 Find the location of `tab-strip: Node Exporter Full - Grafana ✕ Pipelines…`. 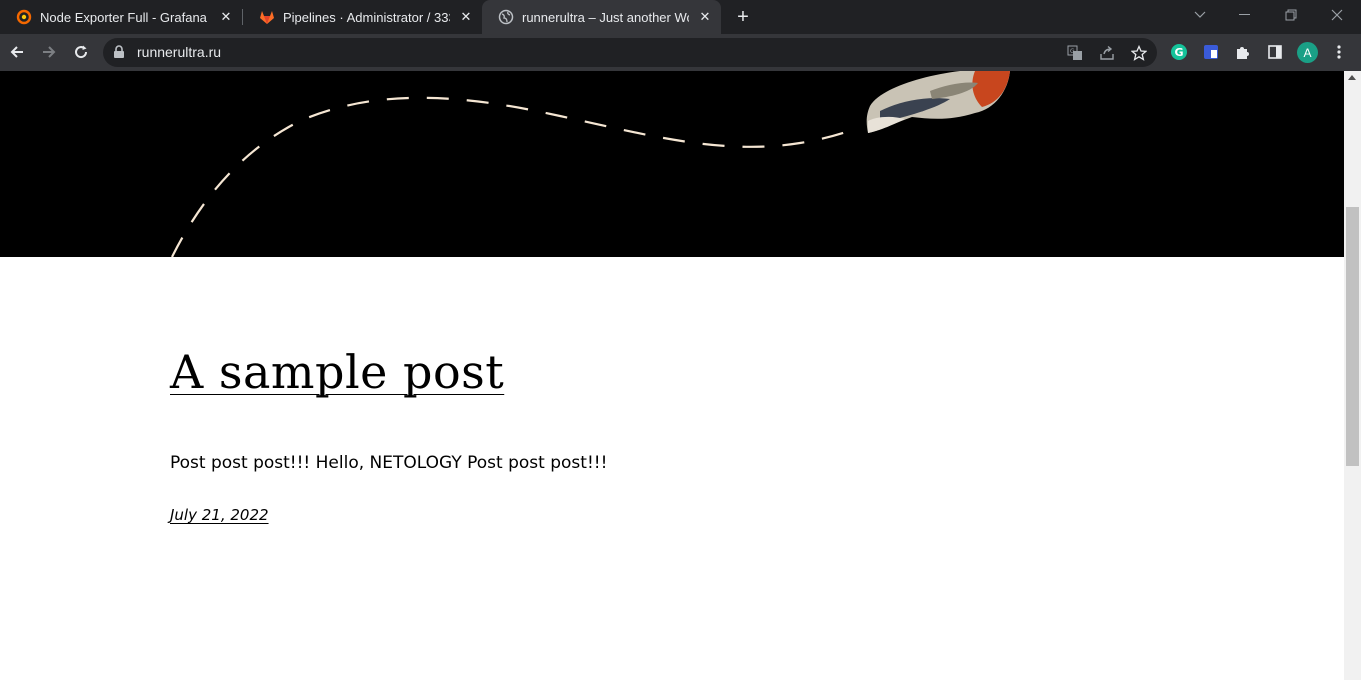

tab-strip: Node Exporter Full - Grafana ✕ Pipelines… is located at coordinates (680, 17).